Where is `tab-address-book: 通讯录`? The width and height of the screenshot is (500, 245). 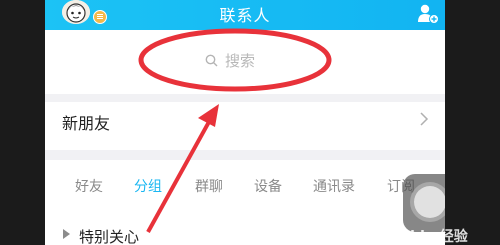
tab-address-book: 通讯录 is located at coordinates (334, 186).